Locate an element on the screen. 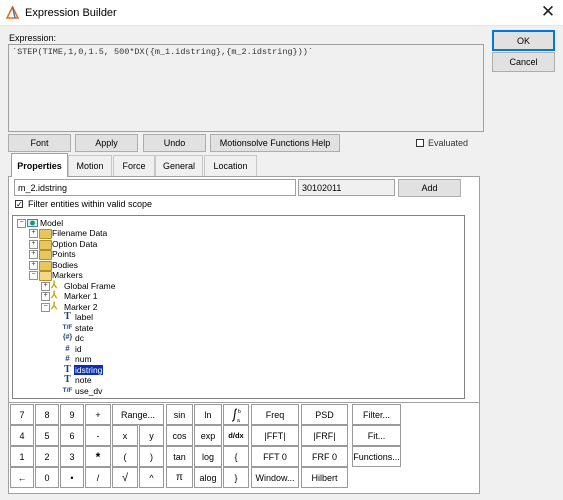  key-power: ^ is located at coordinates (151, 477).